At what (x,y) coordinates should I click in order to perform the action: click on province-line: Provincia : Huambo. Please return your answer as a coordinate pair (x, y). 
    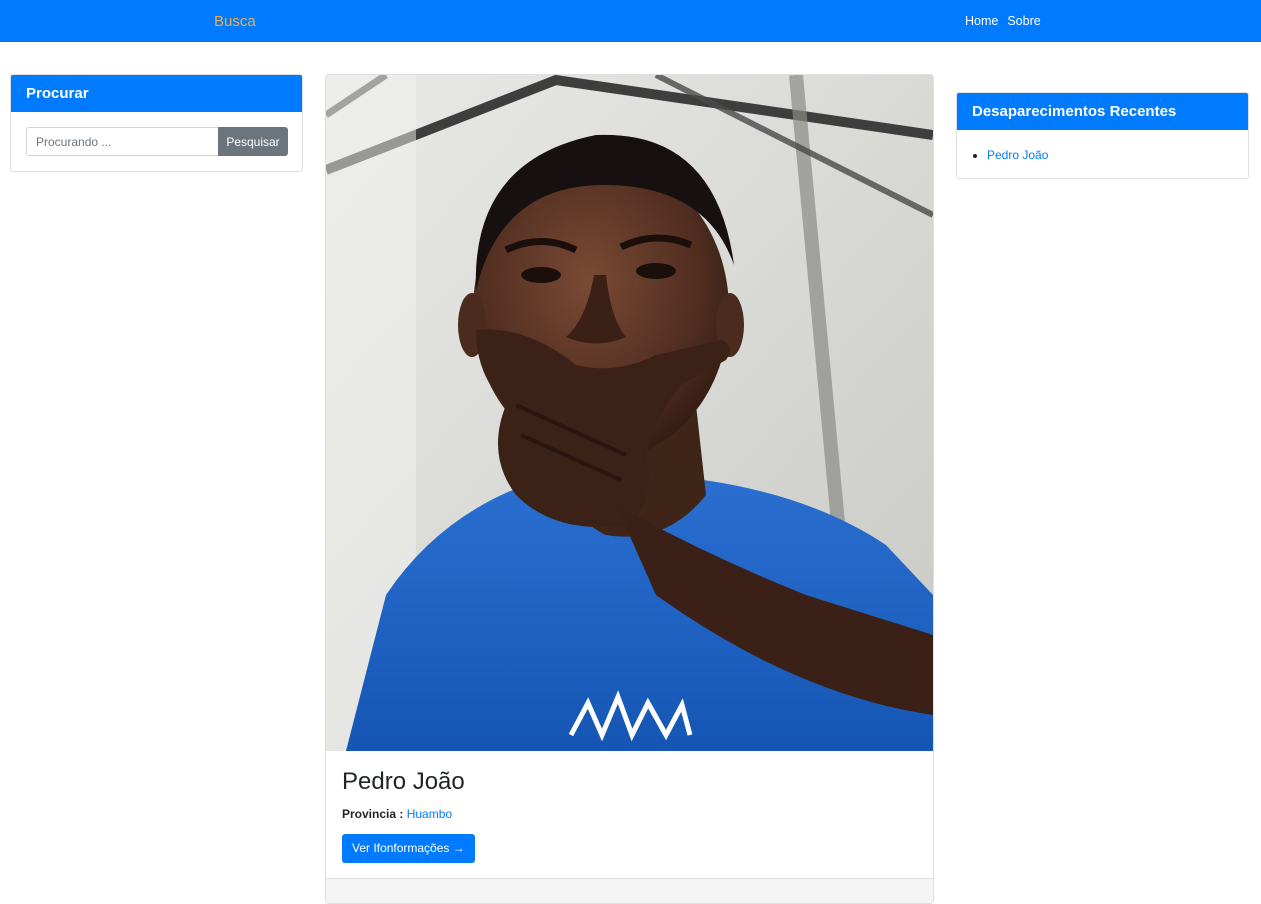
    Looking at the image, I should click on (397, 814).